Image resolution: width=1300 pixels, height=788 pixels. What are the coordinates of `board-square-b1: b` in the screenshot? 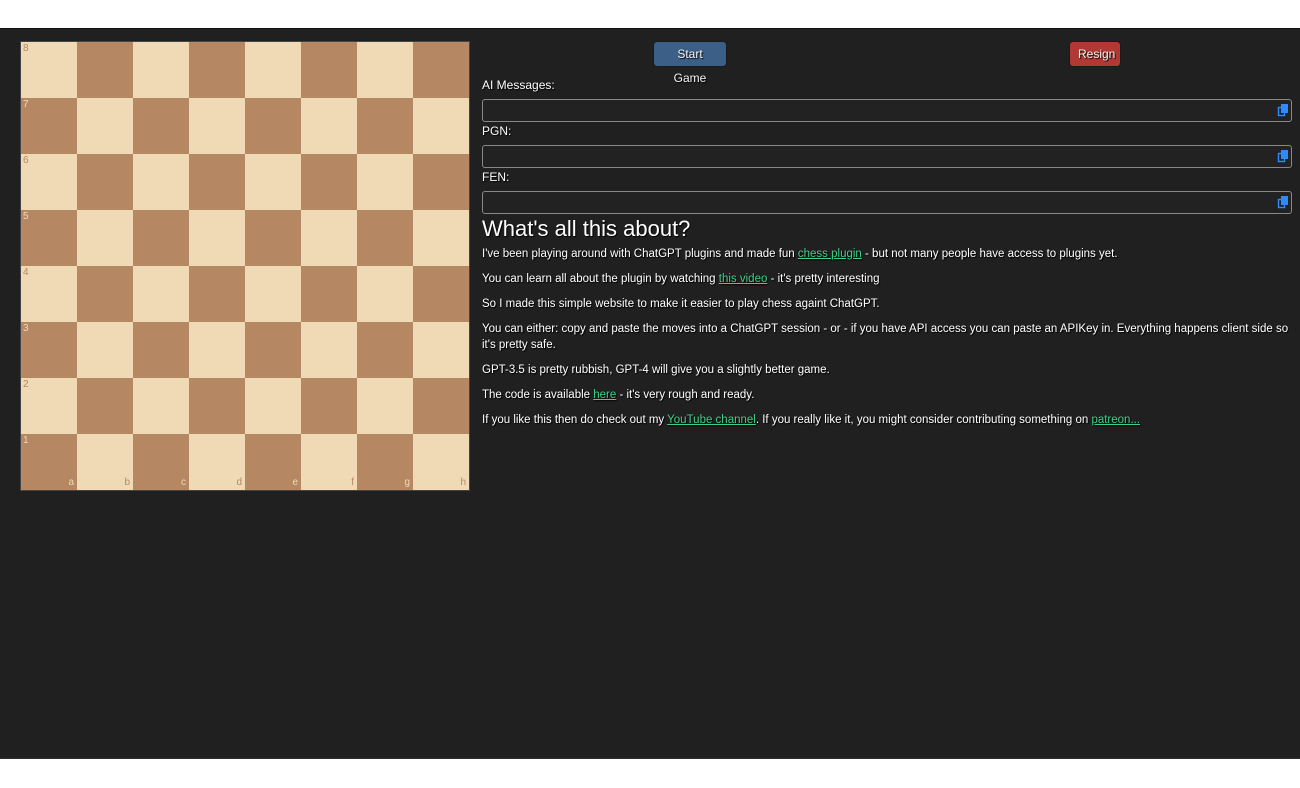 It's located at (105, 462).